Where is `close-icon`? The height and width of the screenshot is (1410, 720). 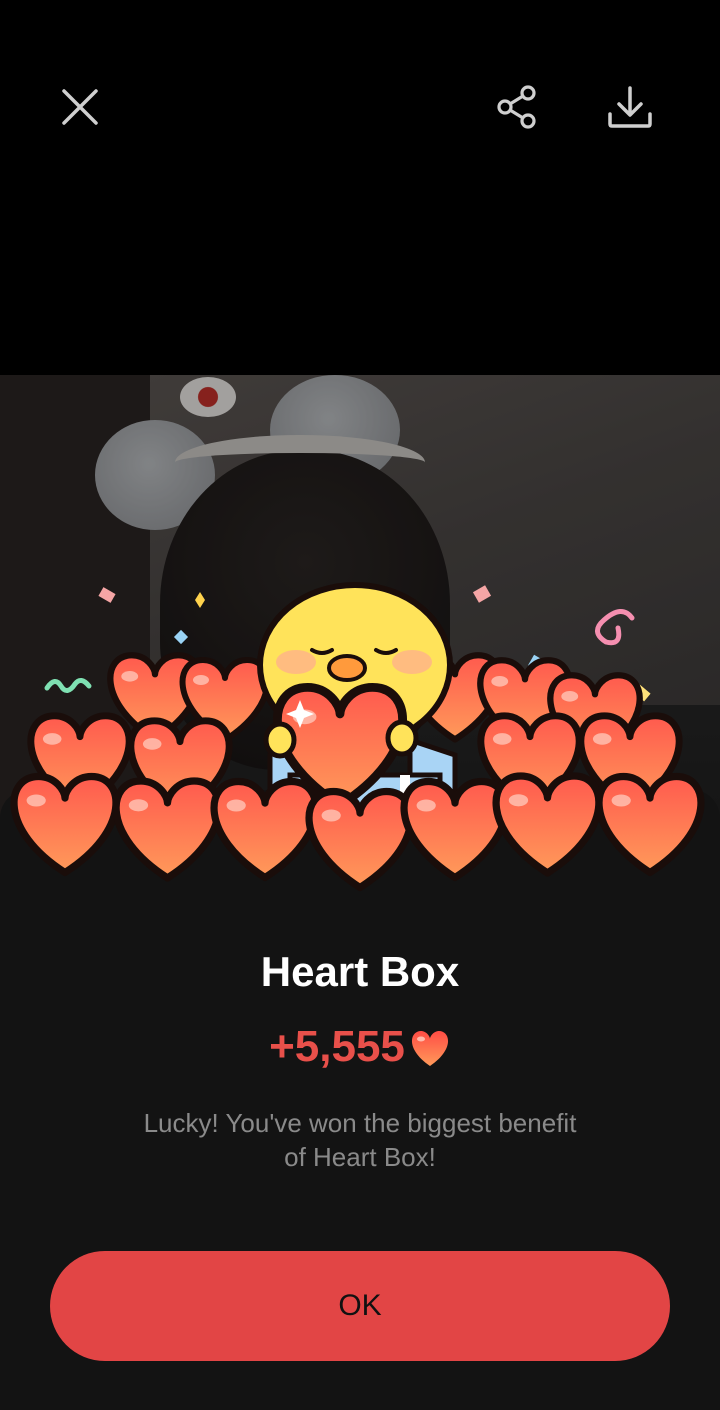 close-icon is located at coordinates (80, 107).